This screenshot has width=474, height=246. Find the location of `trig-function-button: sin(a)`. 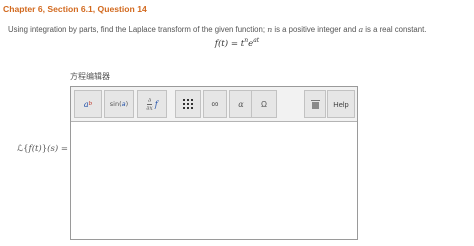

trig-function-button: sin(a) is located at coordinates (119, 104).